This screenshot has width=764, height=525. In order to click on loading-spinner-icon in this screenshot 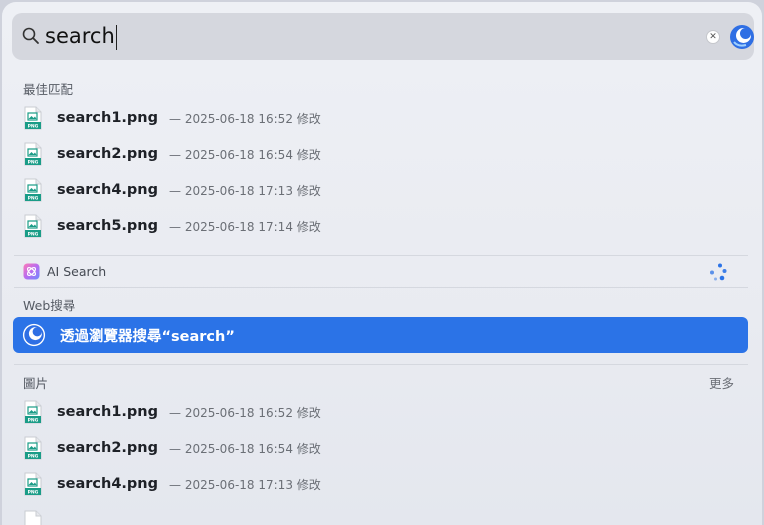, I will do `click(718, 272)`.